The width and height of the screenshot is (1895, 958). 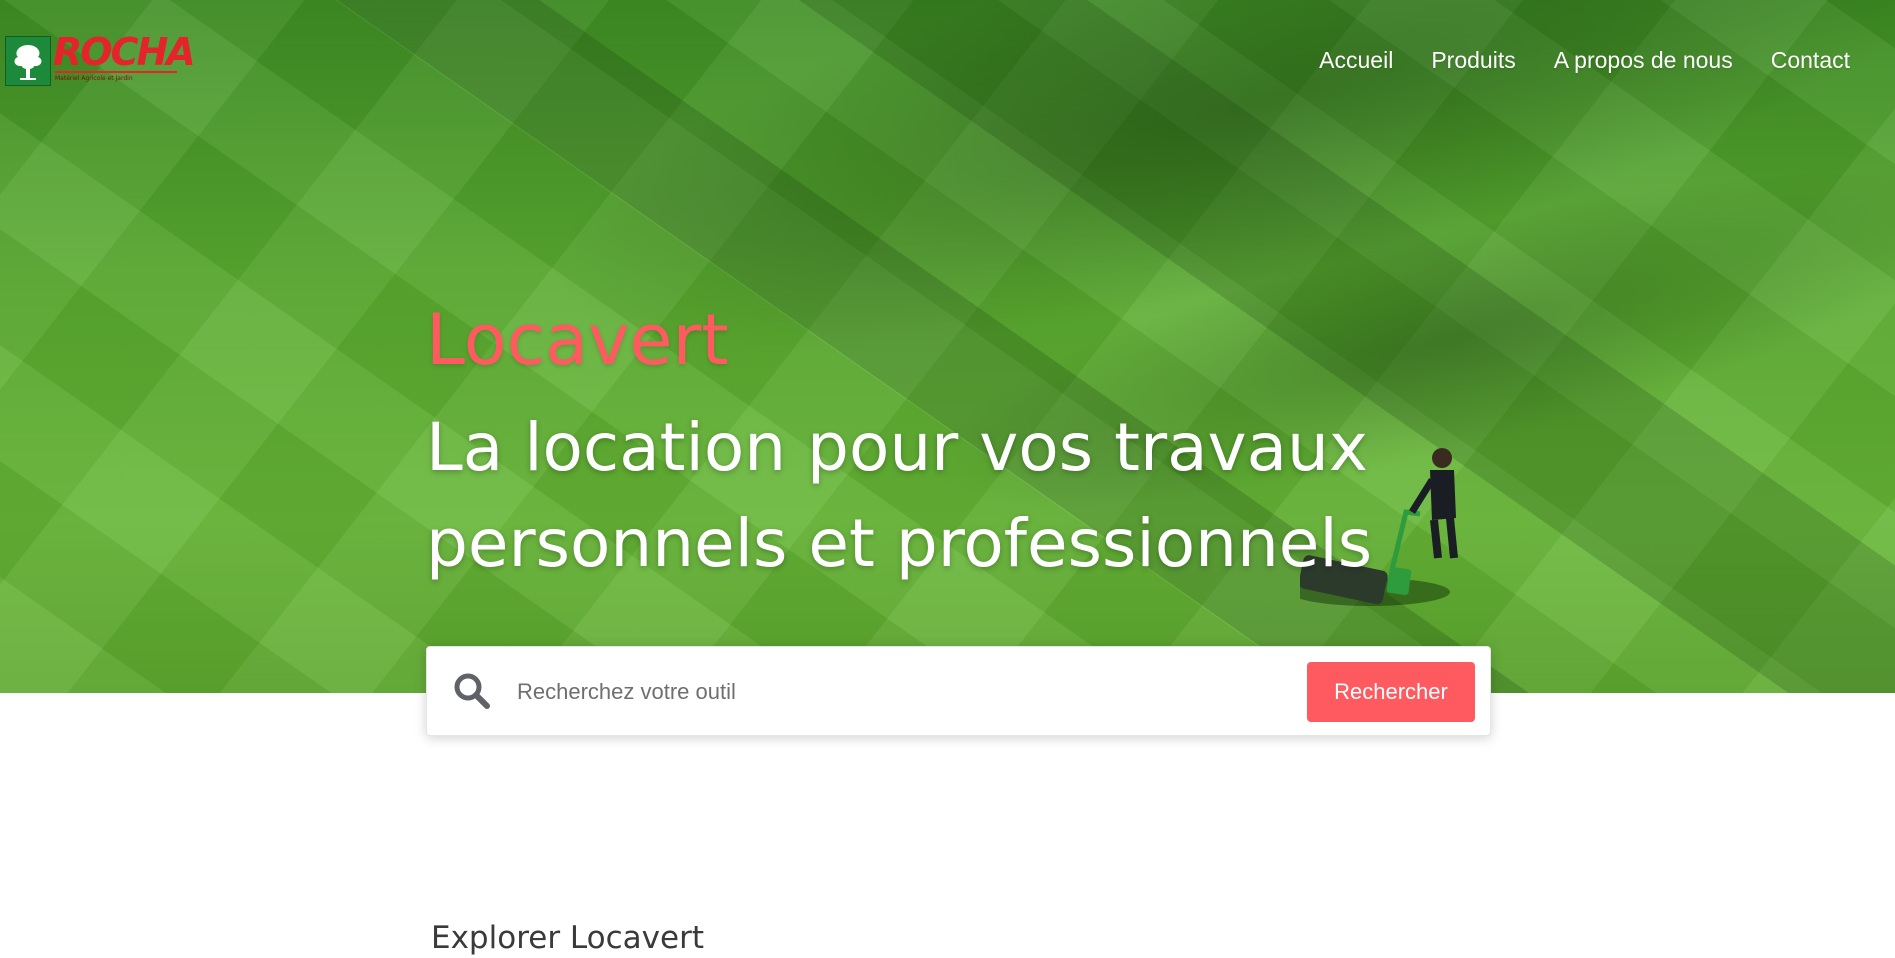 I want to click on nav-item-a-propos: A propos de nous, so click(x=1643, y=60).